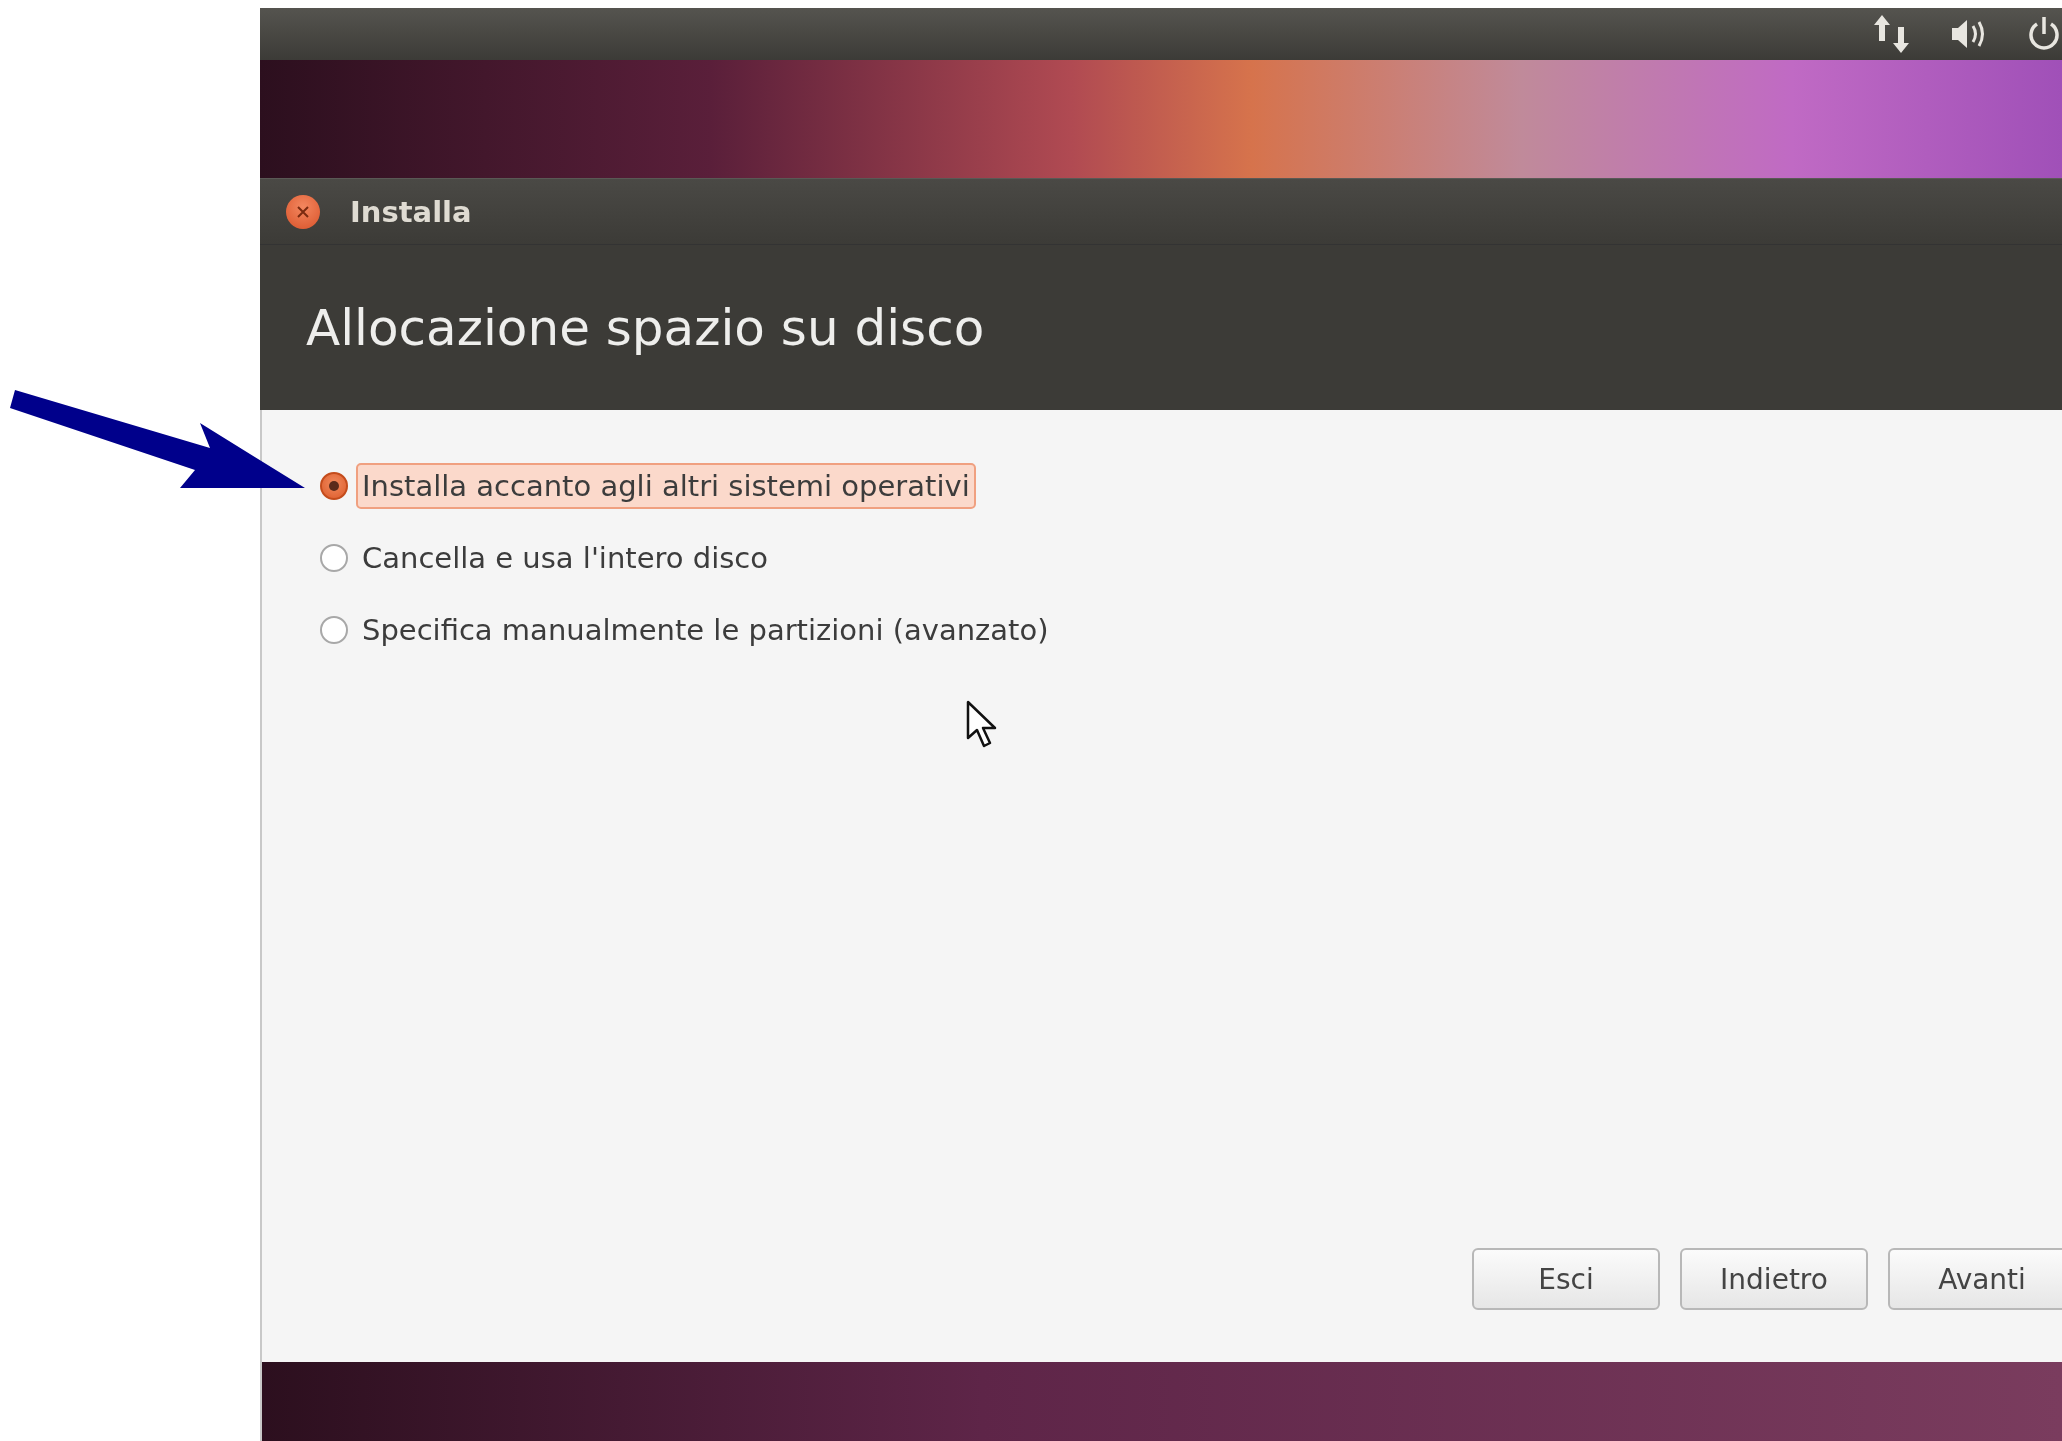 The width and height of the screenshot is (2062, 1441). What do you see at coordinates (565, 558) in the screenshot?
I see `option-label: Cancella e usa l'intero disco` at bounding box center [565, 558].